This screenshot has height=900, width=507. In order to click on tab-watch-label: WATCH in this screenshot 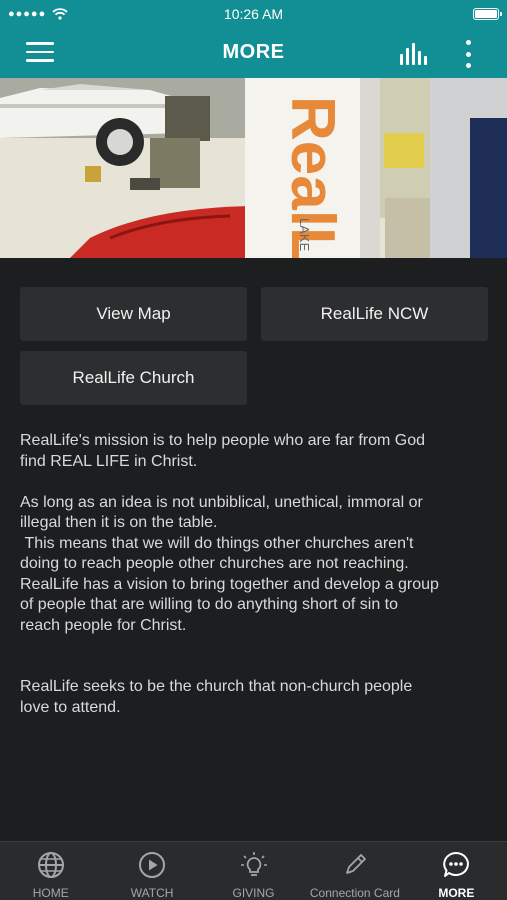, I will do `click(152, 893)`.